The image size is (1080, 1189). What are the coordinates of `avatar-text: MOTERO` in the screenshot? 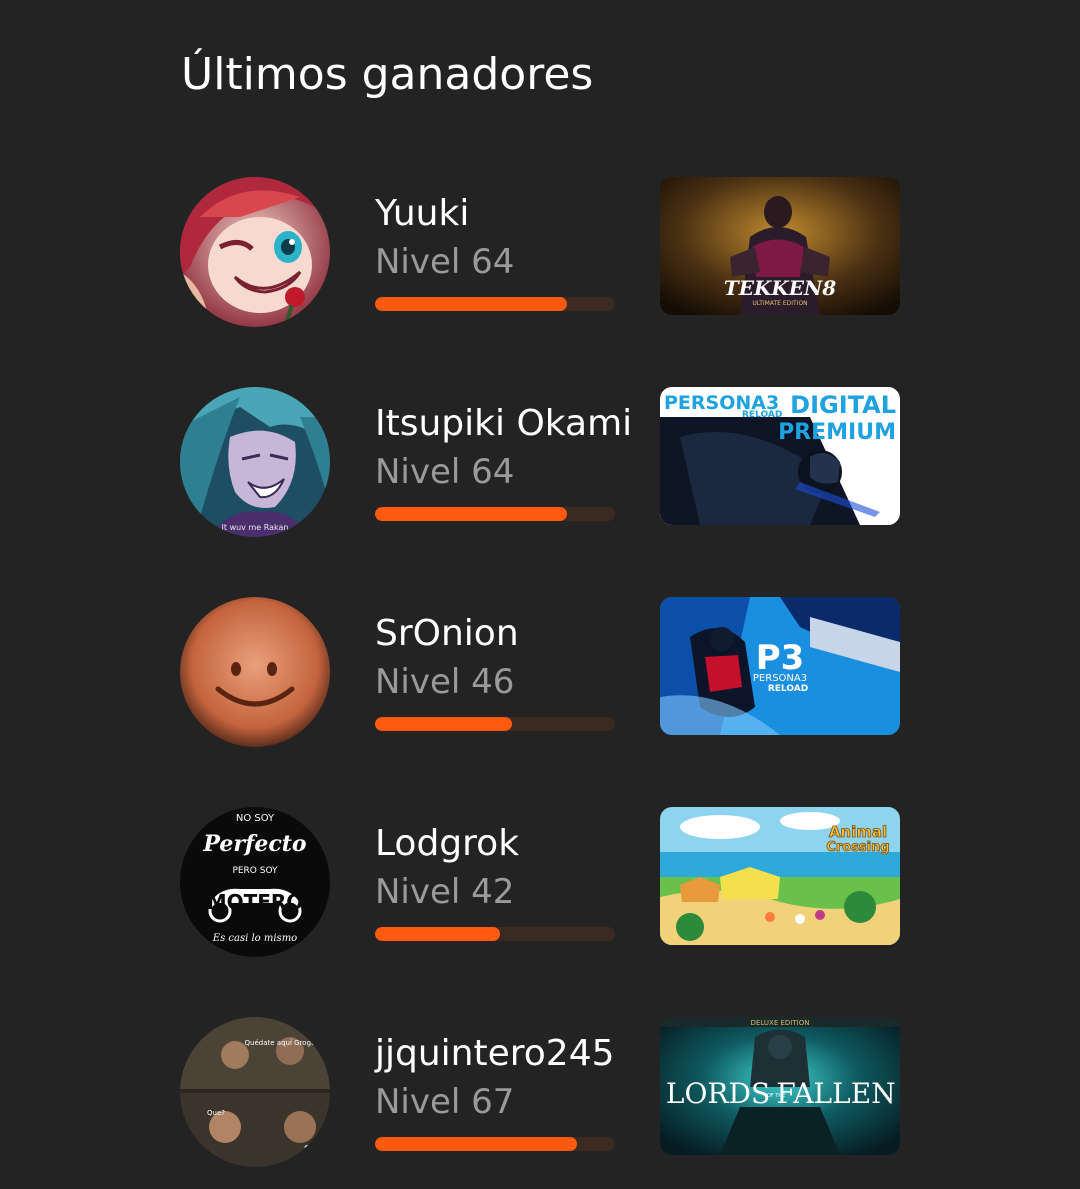 It's located at (255, 902).